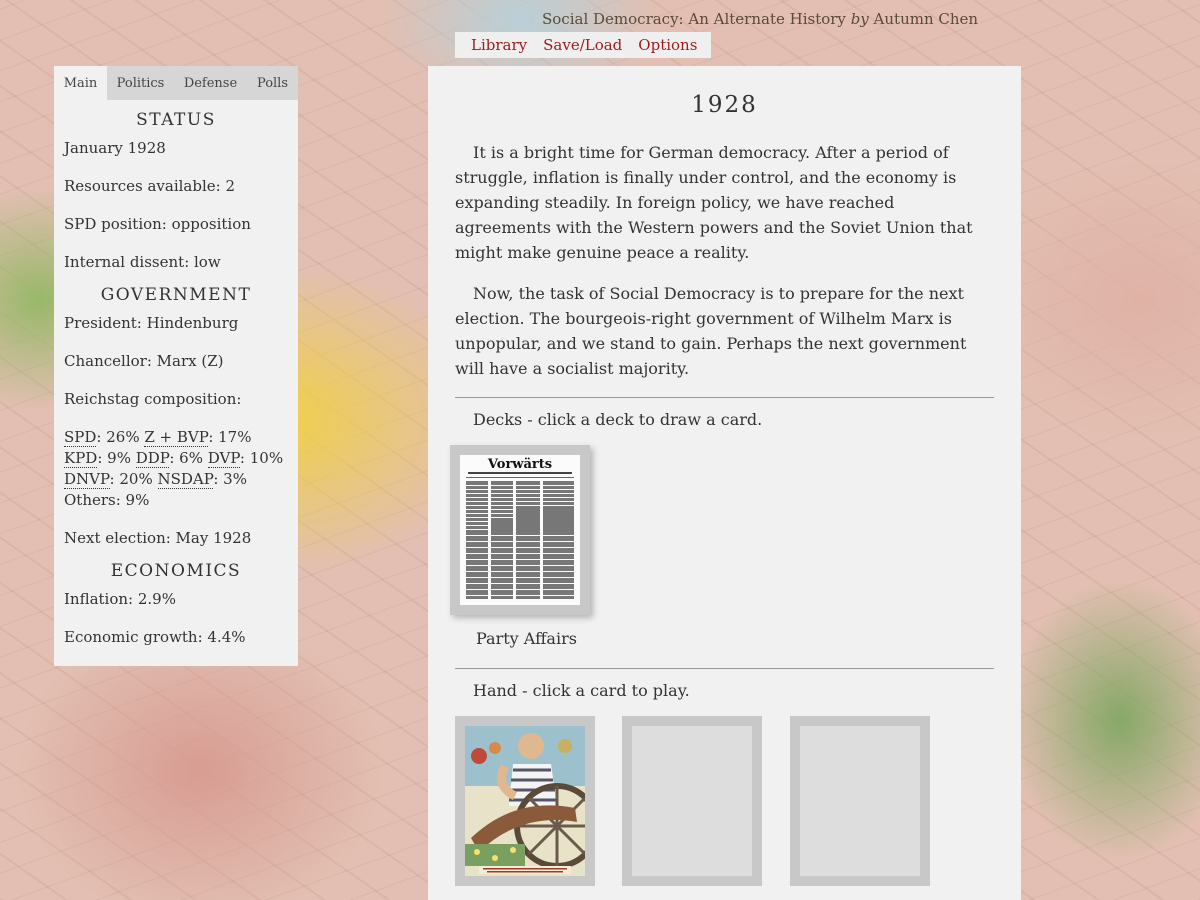 The height and width of the screenshot is (900, 1200). I want to click on credit-by: by, so click(859, 19).